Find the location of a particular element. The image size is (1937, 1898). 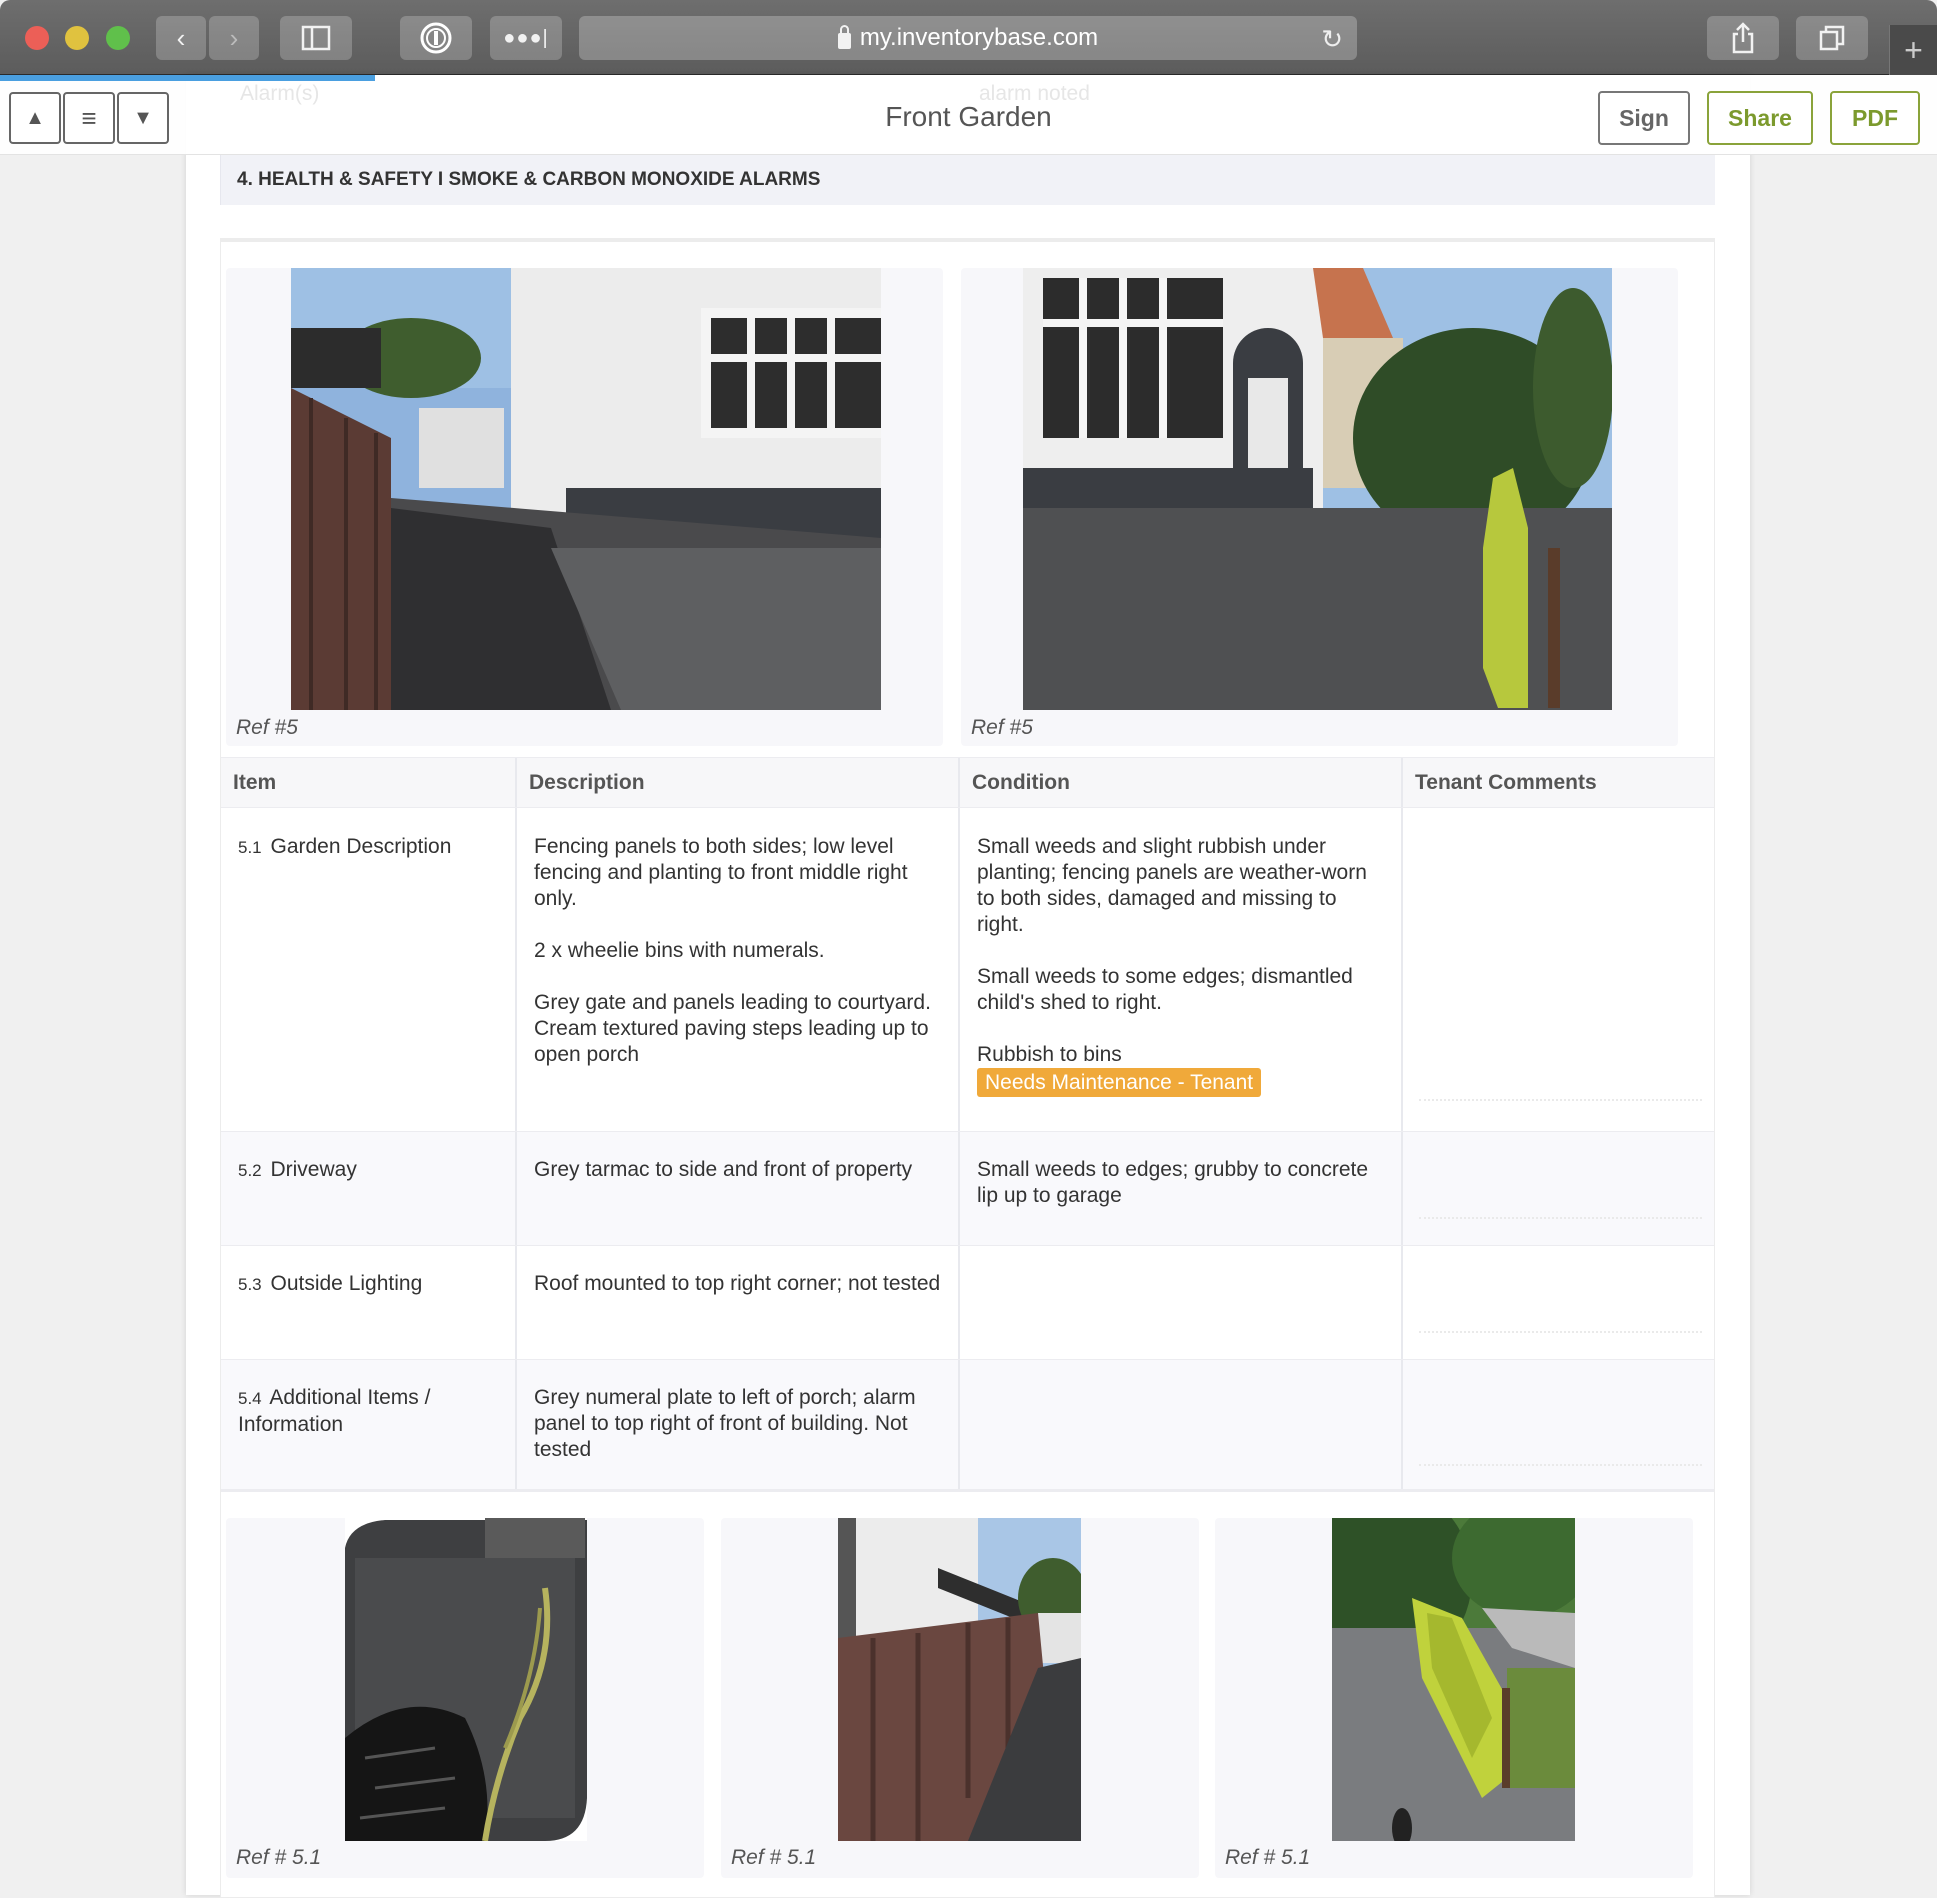

item-number: 5.2 is located at coordinates (250, 1170).